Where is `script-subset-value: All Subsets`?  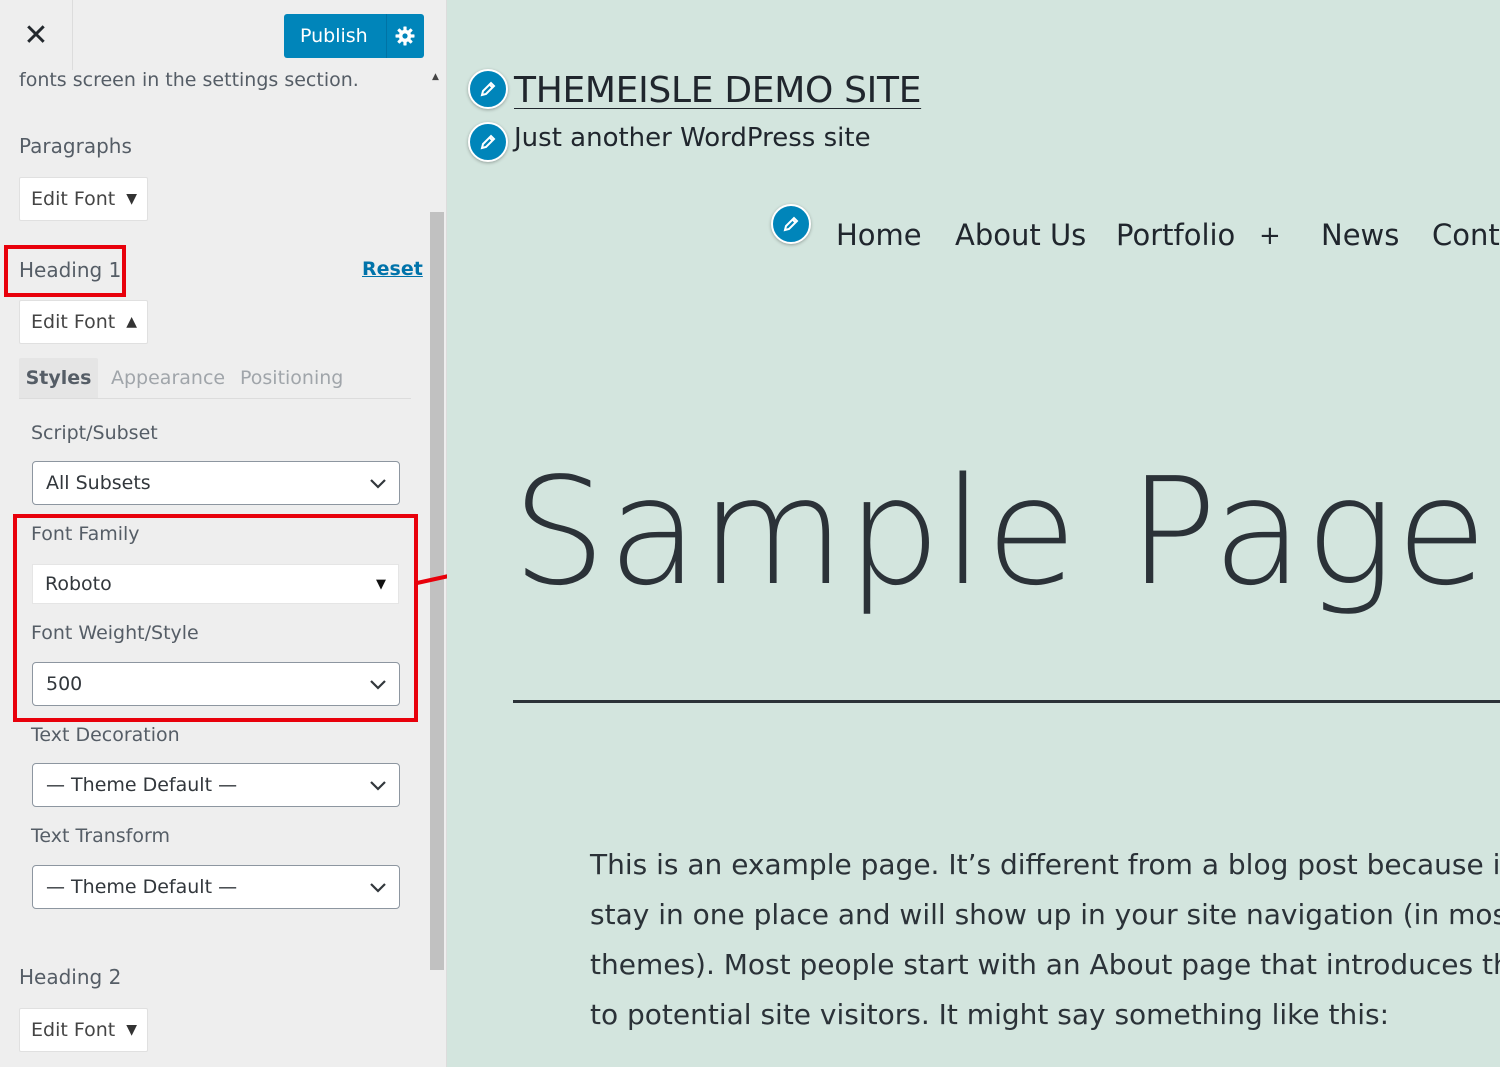 script-subset-value: All Subsets is located at coordinates (98, 483).